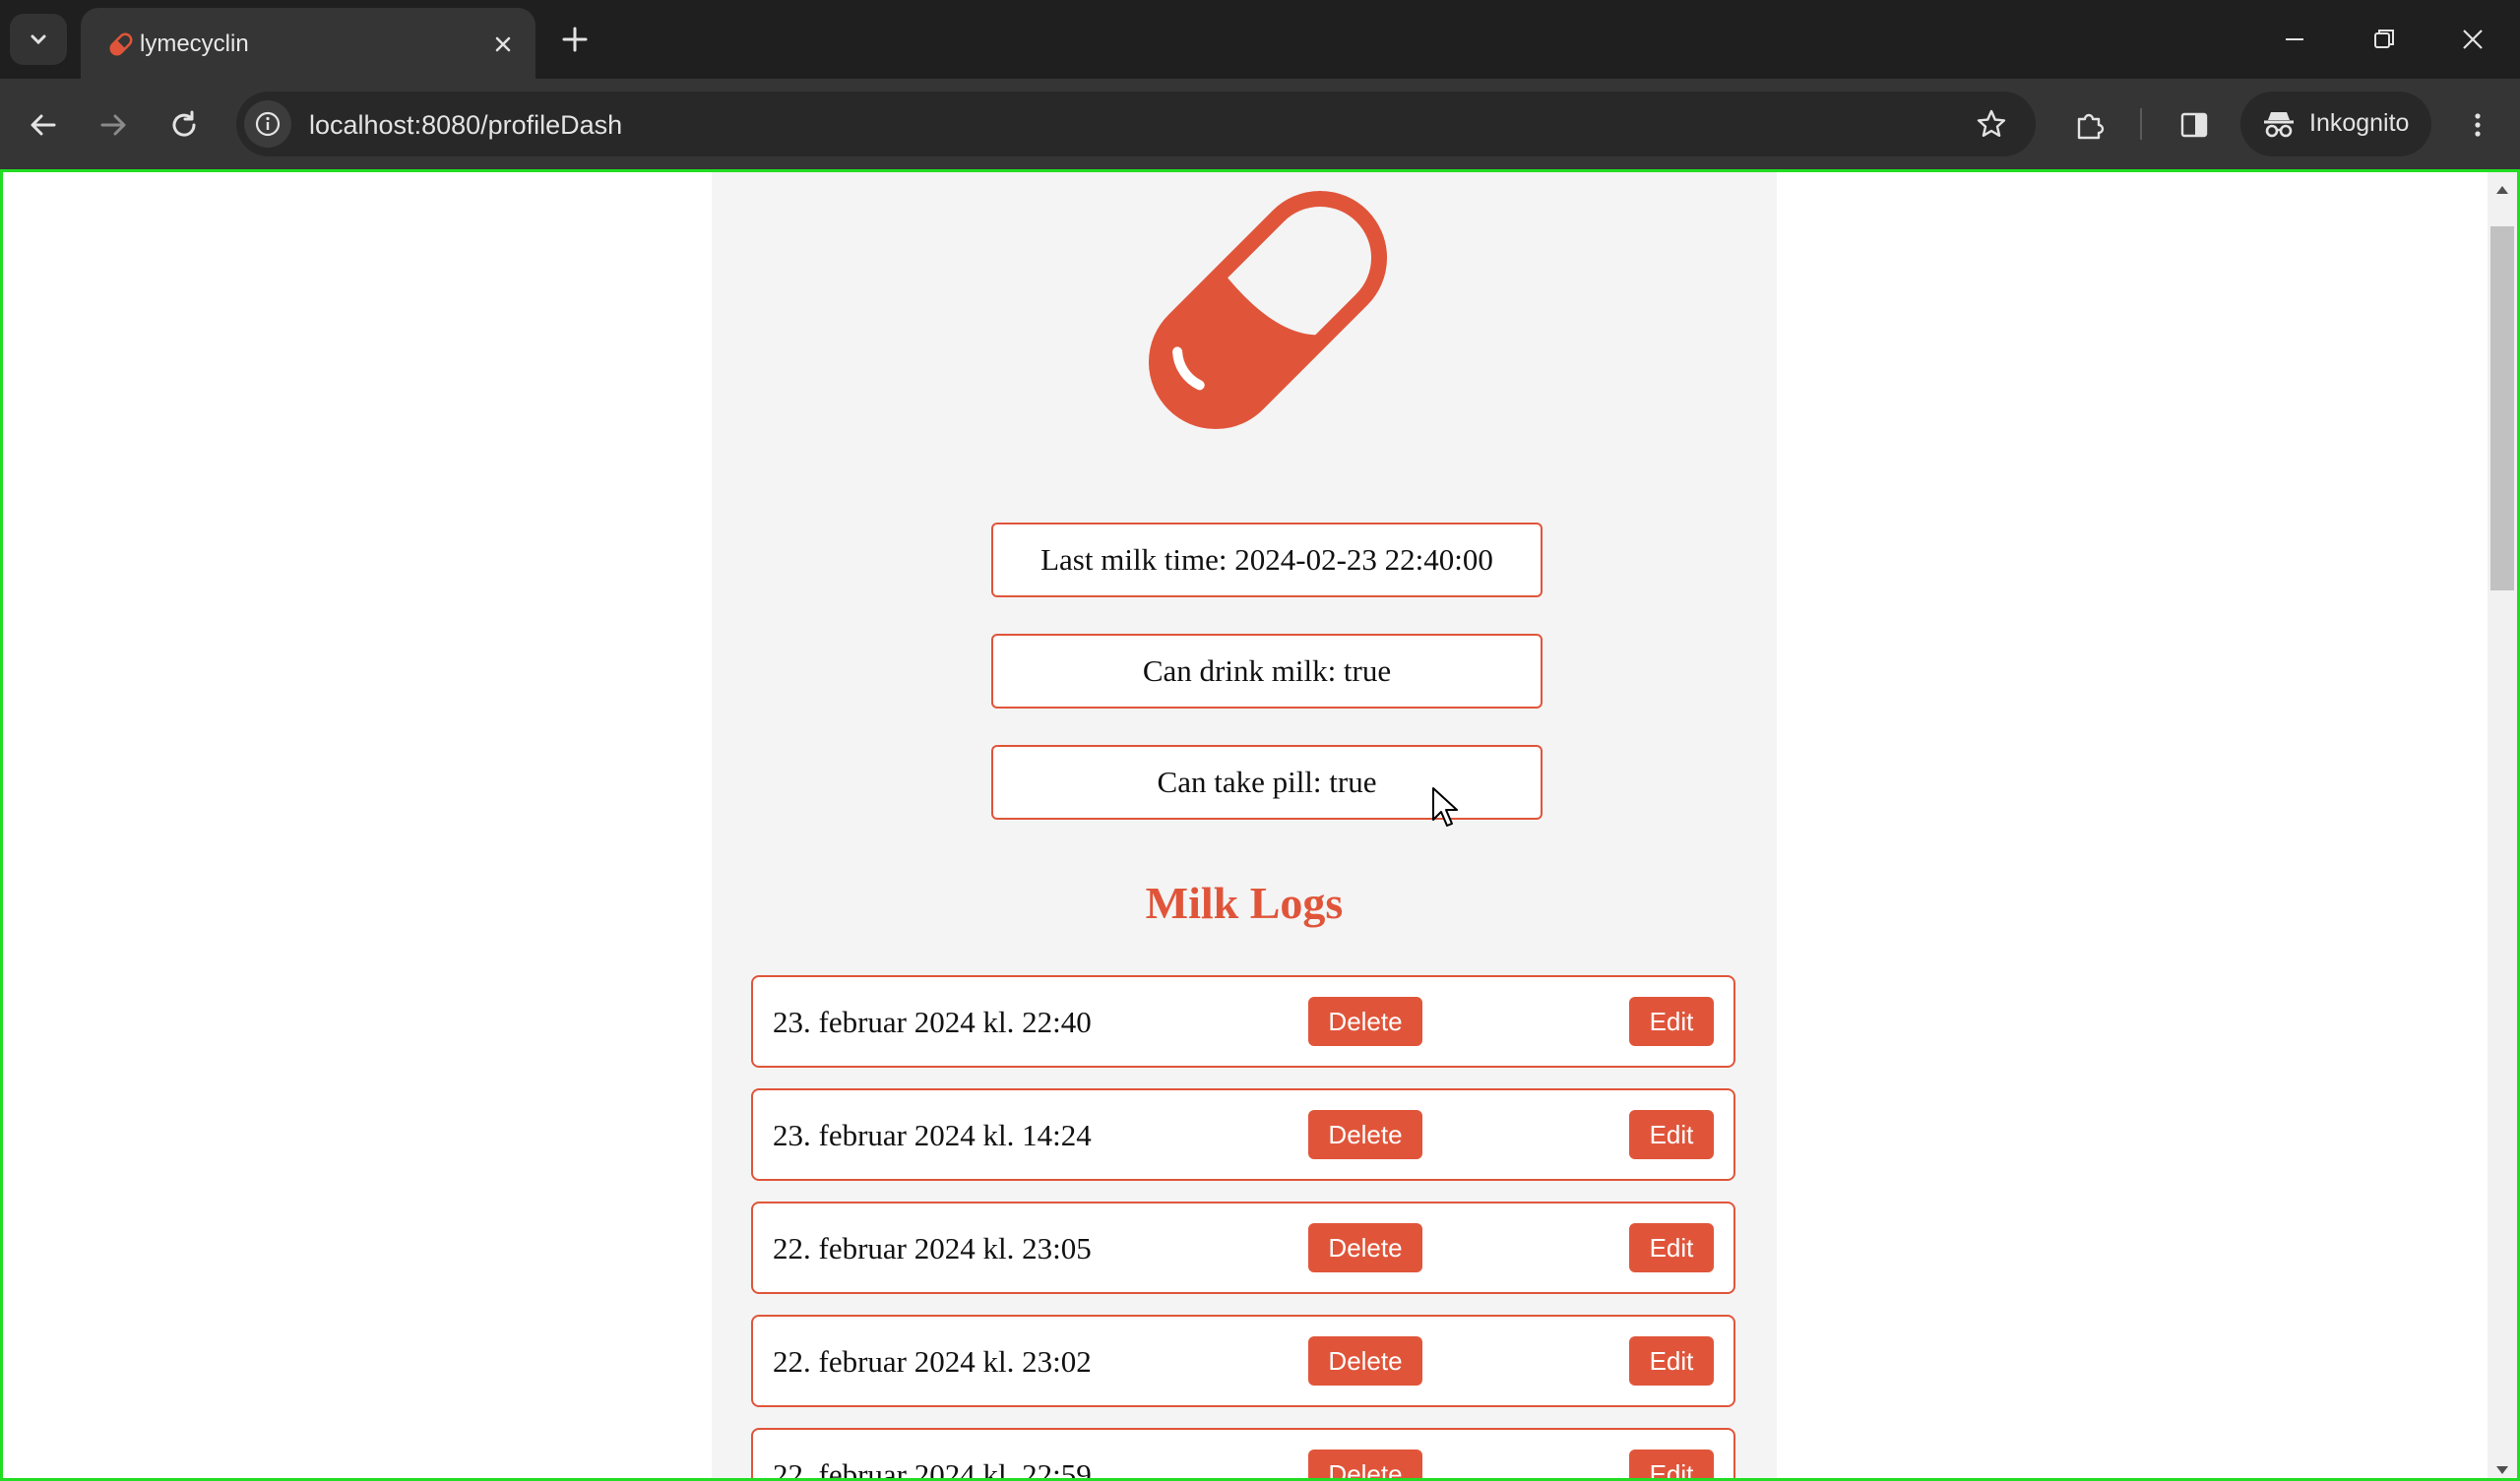 Image resolution: width=2520 pixels, height=1481 pixels. What do you see at coordinates (1445, 807) in the screenshot?
I see `mouse-cursor-icon` at bounding box center [1445, 807].